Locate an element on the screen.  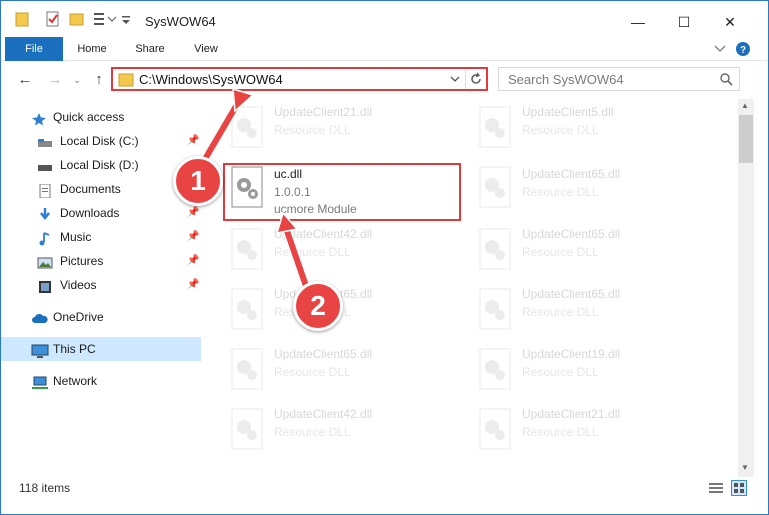
expand-ribbon-icon is located at coordinates (720, 48).